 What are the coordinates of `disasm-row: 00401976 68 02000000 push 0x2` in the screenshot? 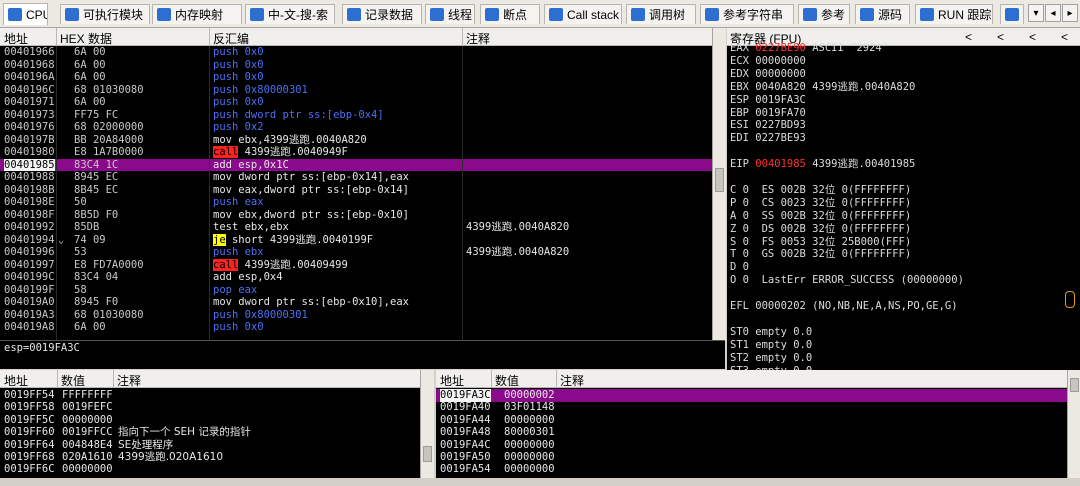 It's located at (356, 127).